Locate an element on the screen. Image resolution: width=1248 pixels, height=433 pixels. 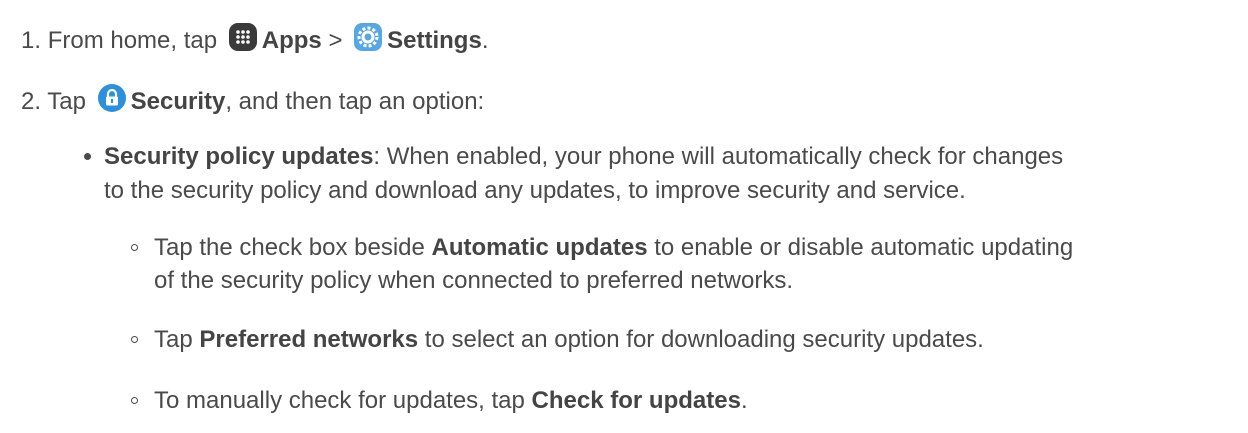
subitem-text: Tap the check box beside is located at coordinates (293, 247).